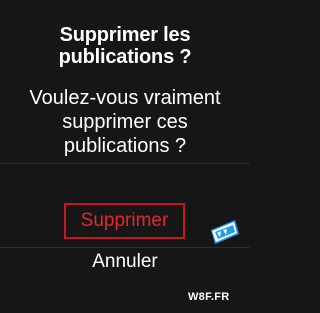 Image resolution: width=320 pixels, height=313 pixels. Describe the element at coordinates (124, 221) in the screenshot. I see `delete-button: Supprimer` at that location.